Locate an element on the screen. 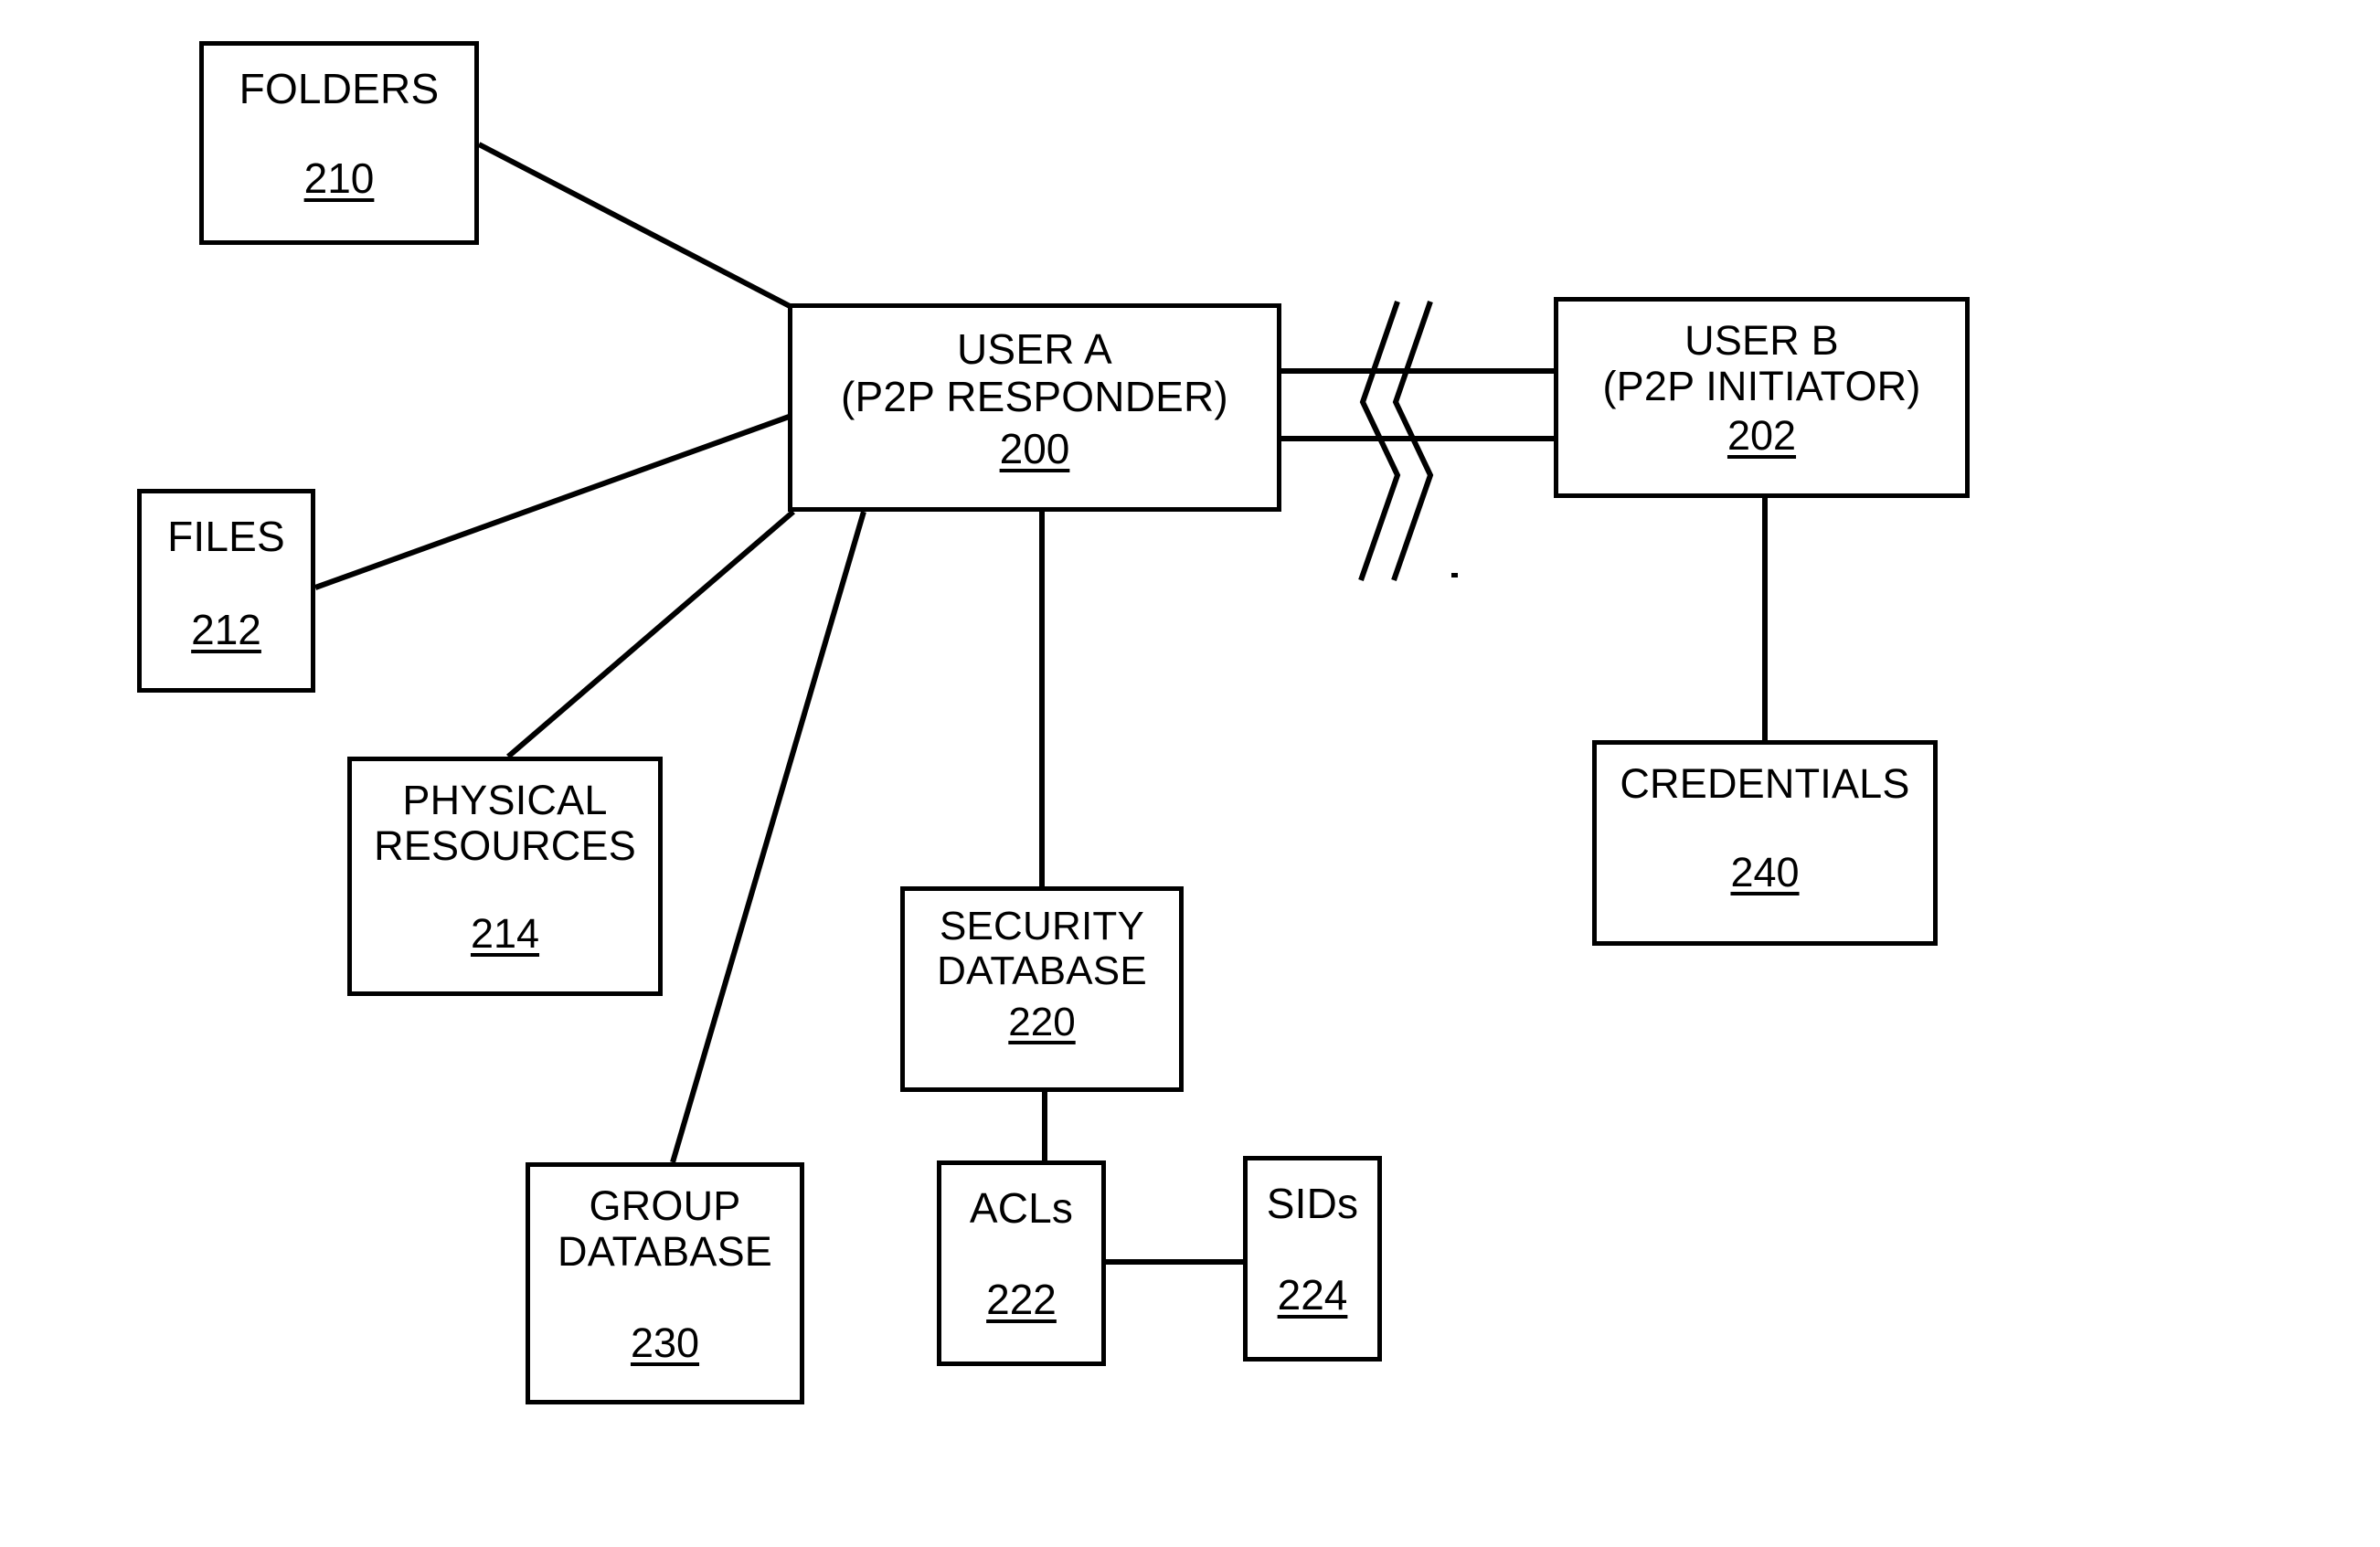 This screenshot has height=1547, width=2380. node-files-title: FILES is located at coordinates (226, 537).